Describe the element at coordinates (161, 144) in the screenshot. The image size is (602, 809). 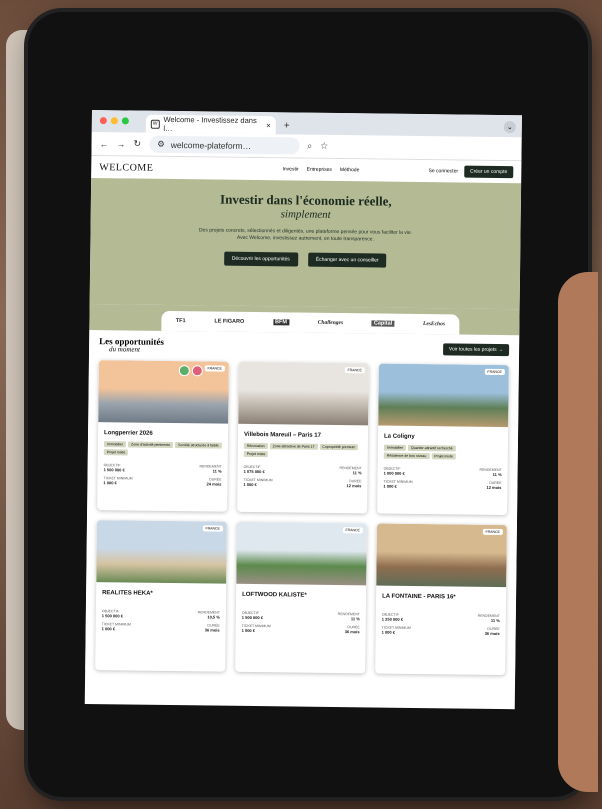
I see `site-settings-icon: ⚙` at that location.